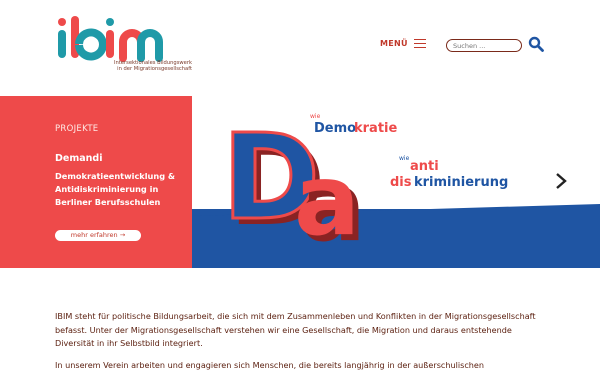 This screenshot has width=600, height=375. What do you see at coordinates (484, 45) in the screenshot?
I see `search-input` at bounding box center [484, 45].